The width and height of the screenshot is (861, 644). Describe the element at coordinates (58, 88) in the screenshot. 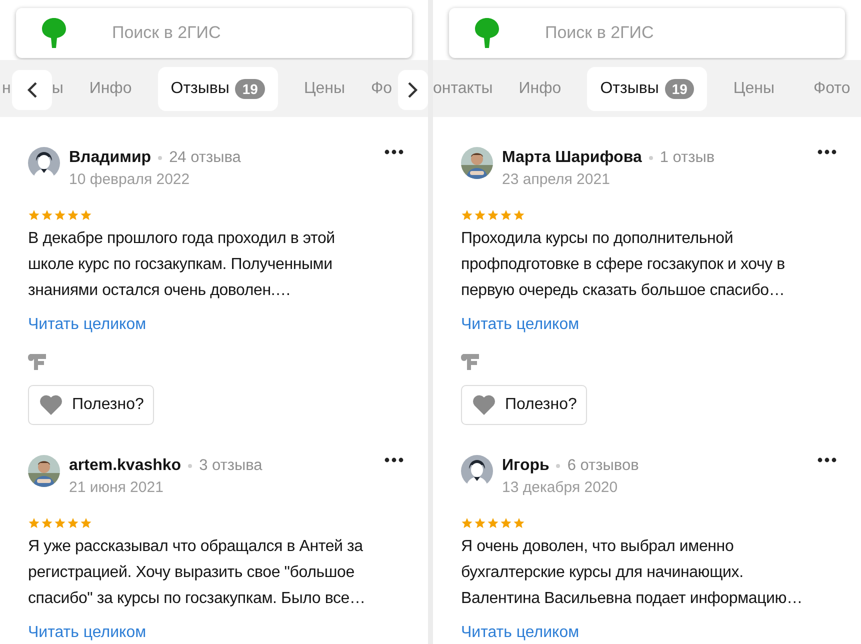

I see `tab: ы` at that location.